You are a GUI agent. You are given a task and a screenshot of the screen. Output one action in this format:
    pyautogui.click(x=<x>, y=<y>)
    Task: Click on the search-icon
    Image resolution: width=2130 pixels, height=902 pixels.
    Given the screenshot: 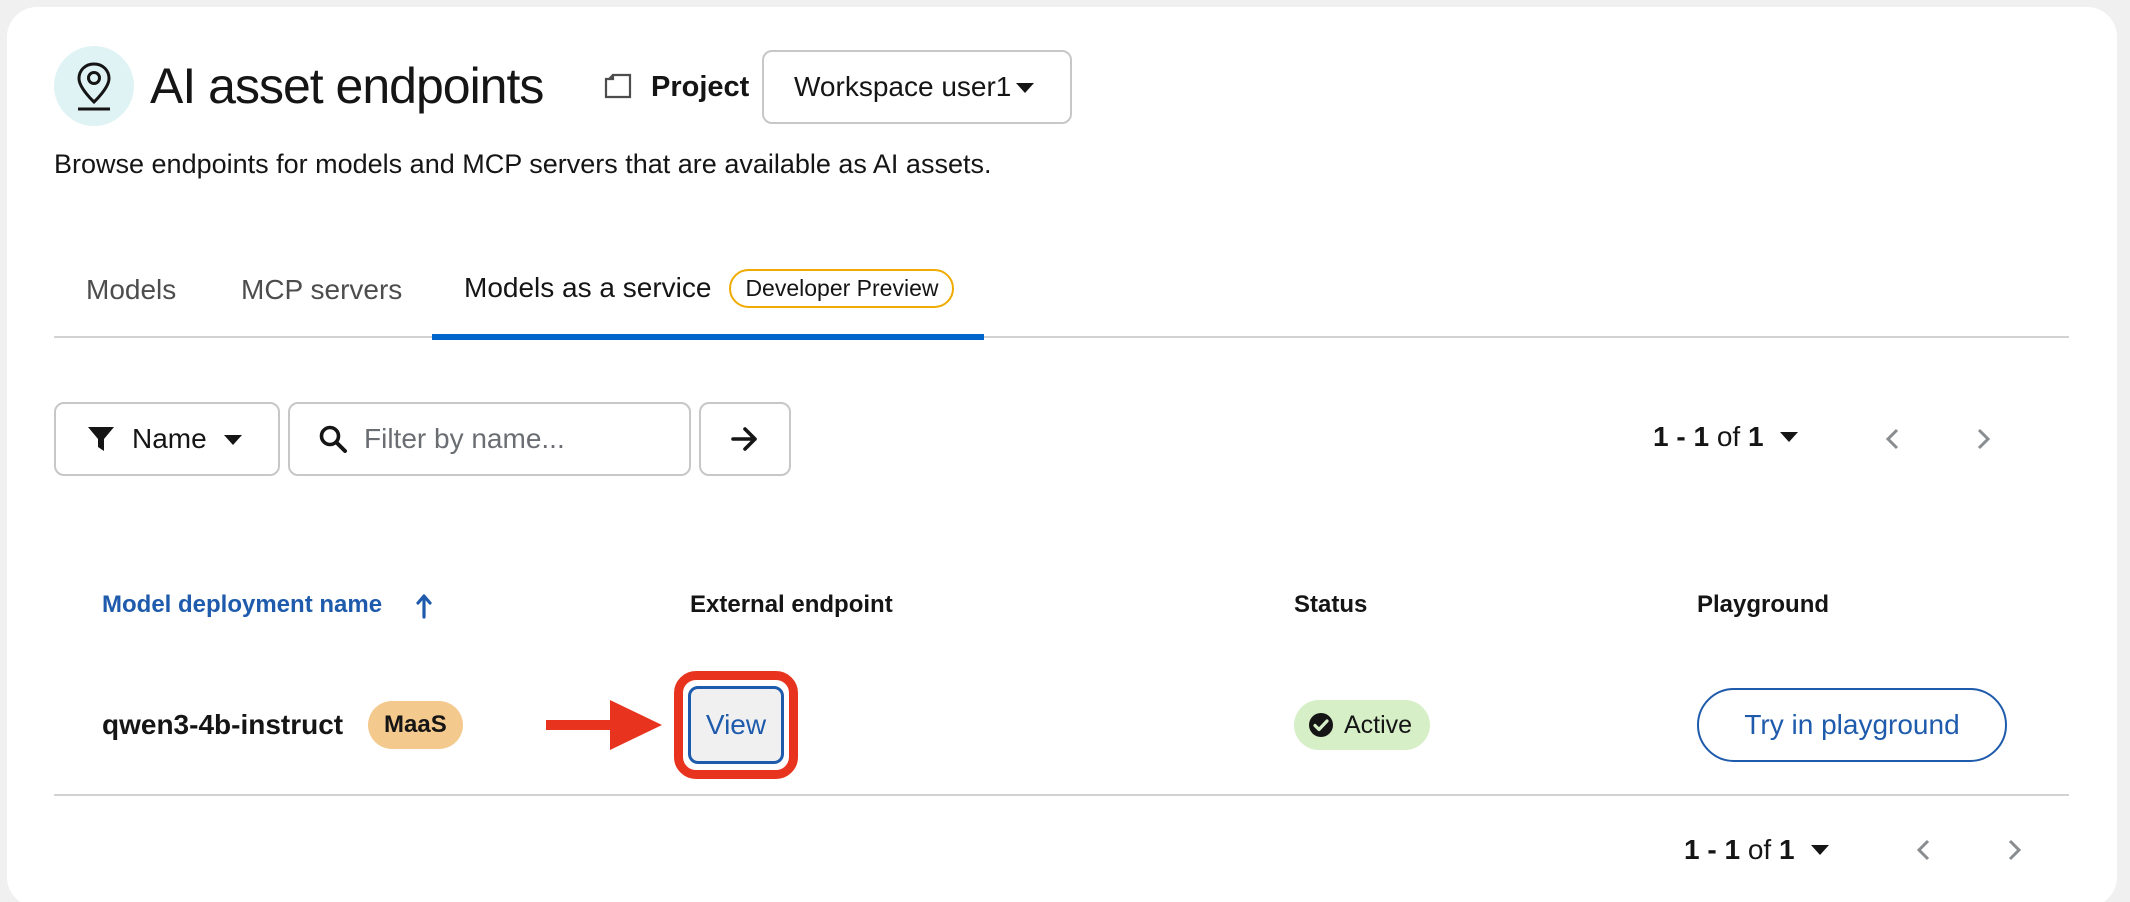 What is the action you would take?
    pyautogui.click(x=333, y=439)
    